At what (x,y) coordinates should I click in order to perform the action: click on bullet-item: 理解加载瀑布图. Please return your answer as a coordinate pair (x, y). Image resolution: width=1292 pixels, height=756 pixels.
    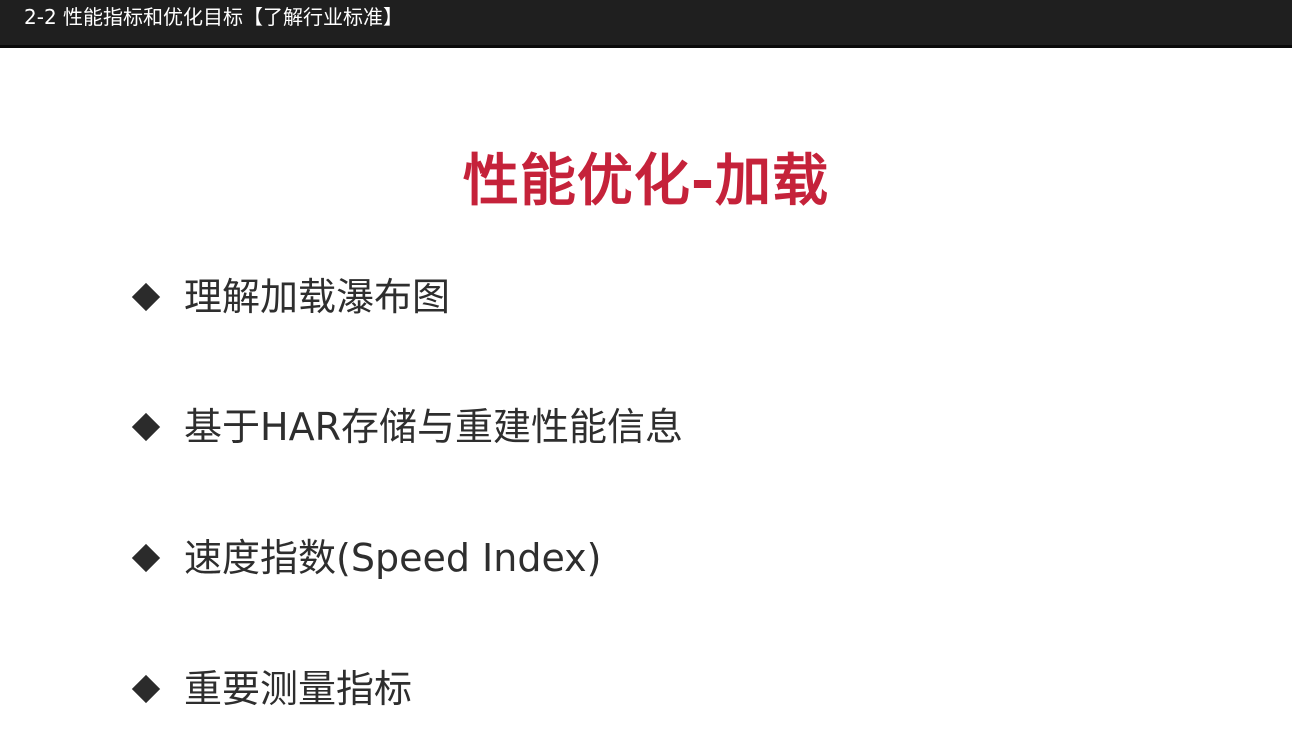
    Looking at the image, I should click on (290, 297).